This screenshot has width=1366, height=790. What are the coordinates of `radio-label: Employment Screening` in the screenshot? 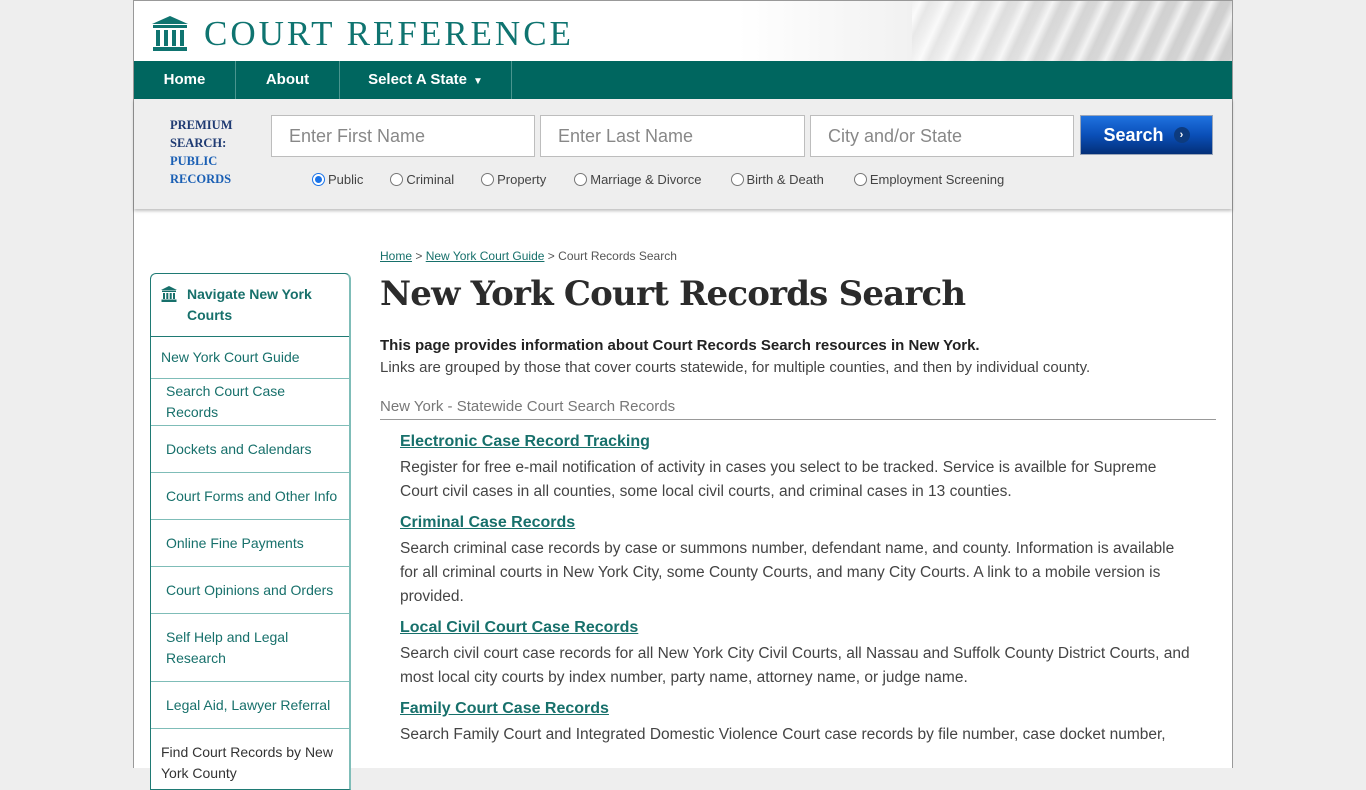 It's located at (937, 179).